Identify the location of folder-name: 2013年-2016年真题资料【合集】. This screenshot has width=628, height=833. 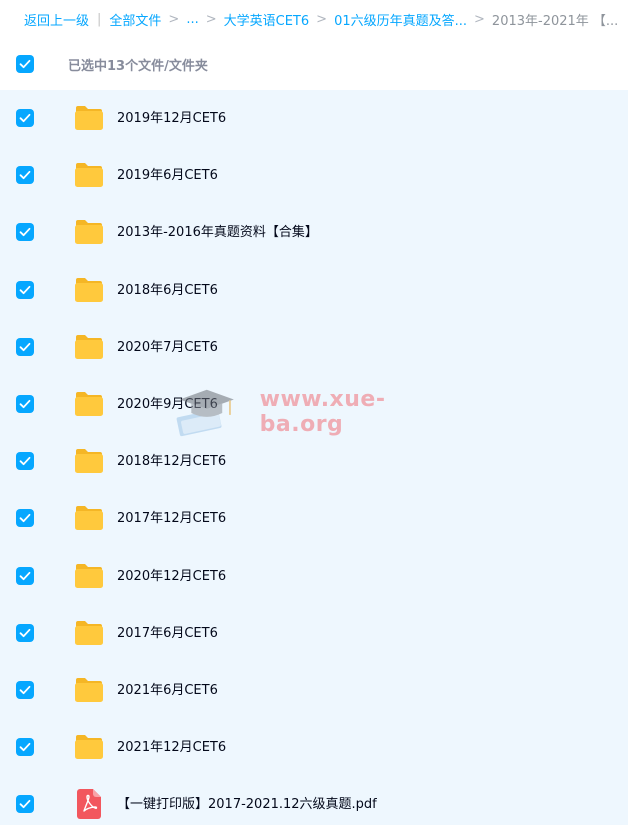
(217, 232).